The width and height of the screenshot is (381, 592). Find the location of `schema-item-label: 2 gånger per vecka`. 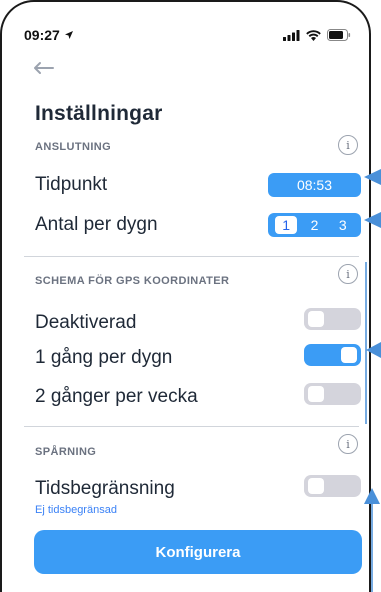

schema-item-label: 2 gånger per vecka is located at coordinates (116, 396).